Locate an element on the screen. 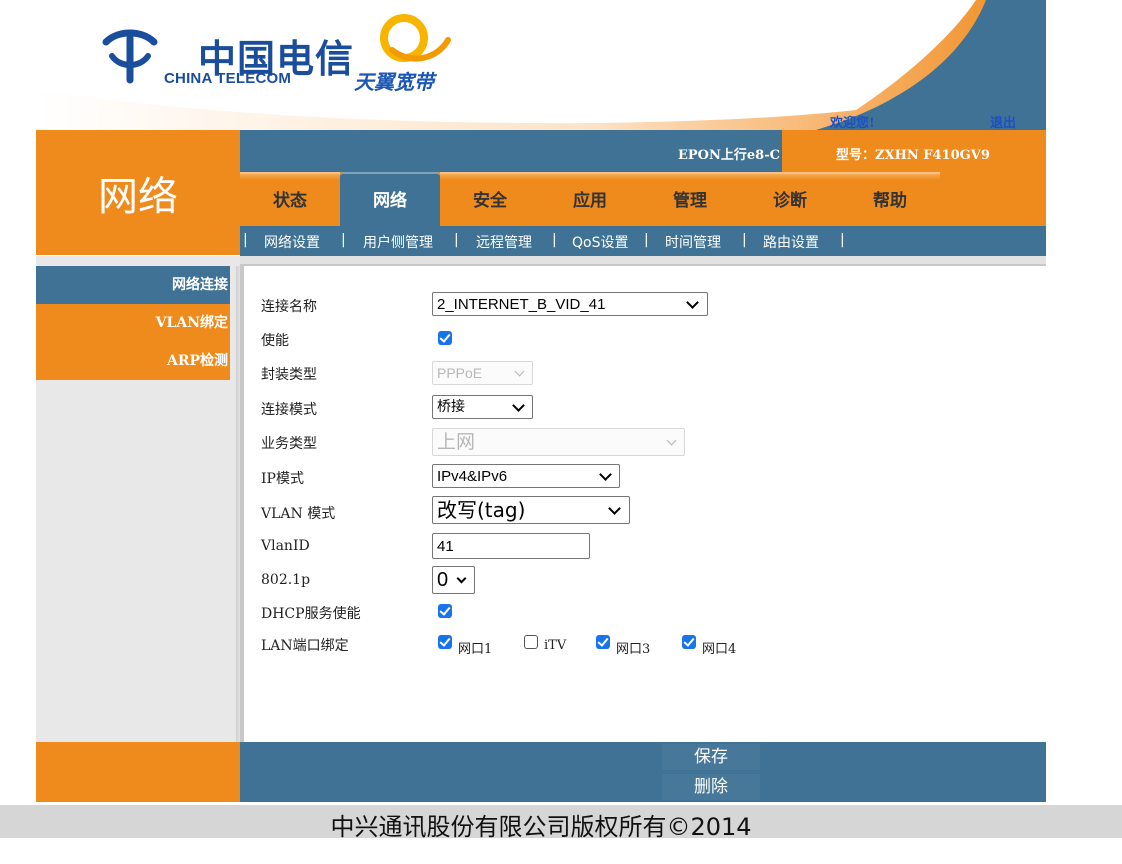  device-info-bar: EPON上行e8-C 型号：ZXHN F410GV9 is located at coordinates (643, 151).